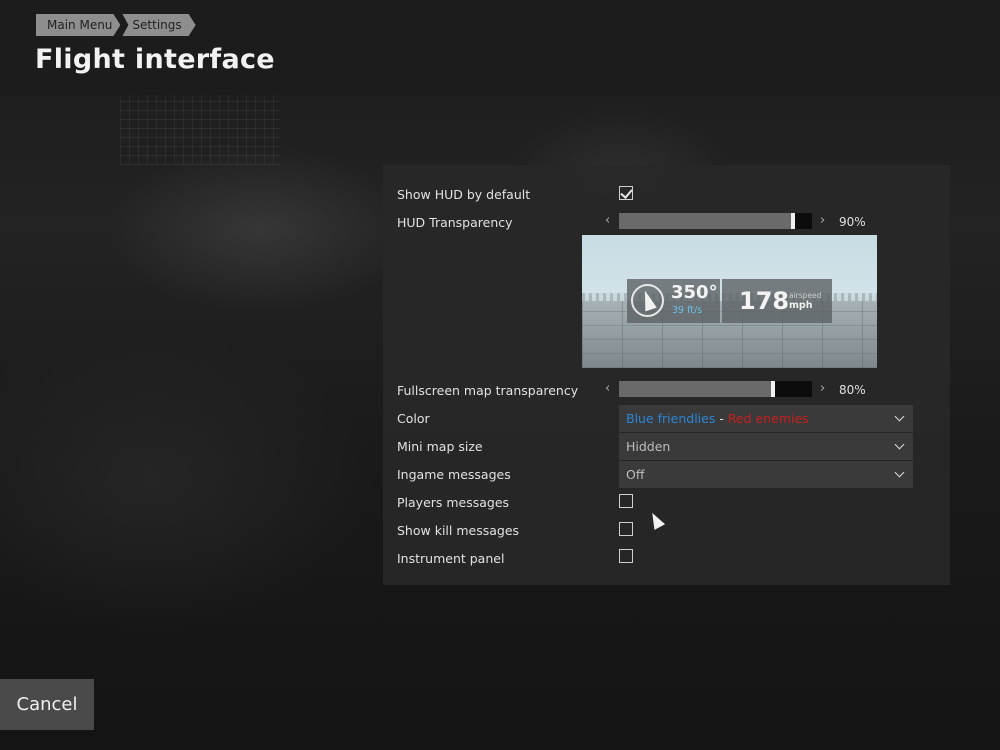 The image size is (1000, 750). What do you see at coordinates (671, 418) in the screenshot?
I see `color-friendly-text: Blue friendlies` at bounding box center [671, 418].